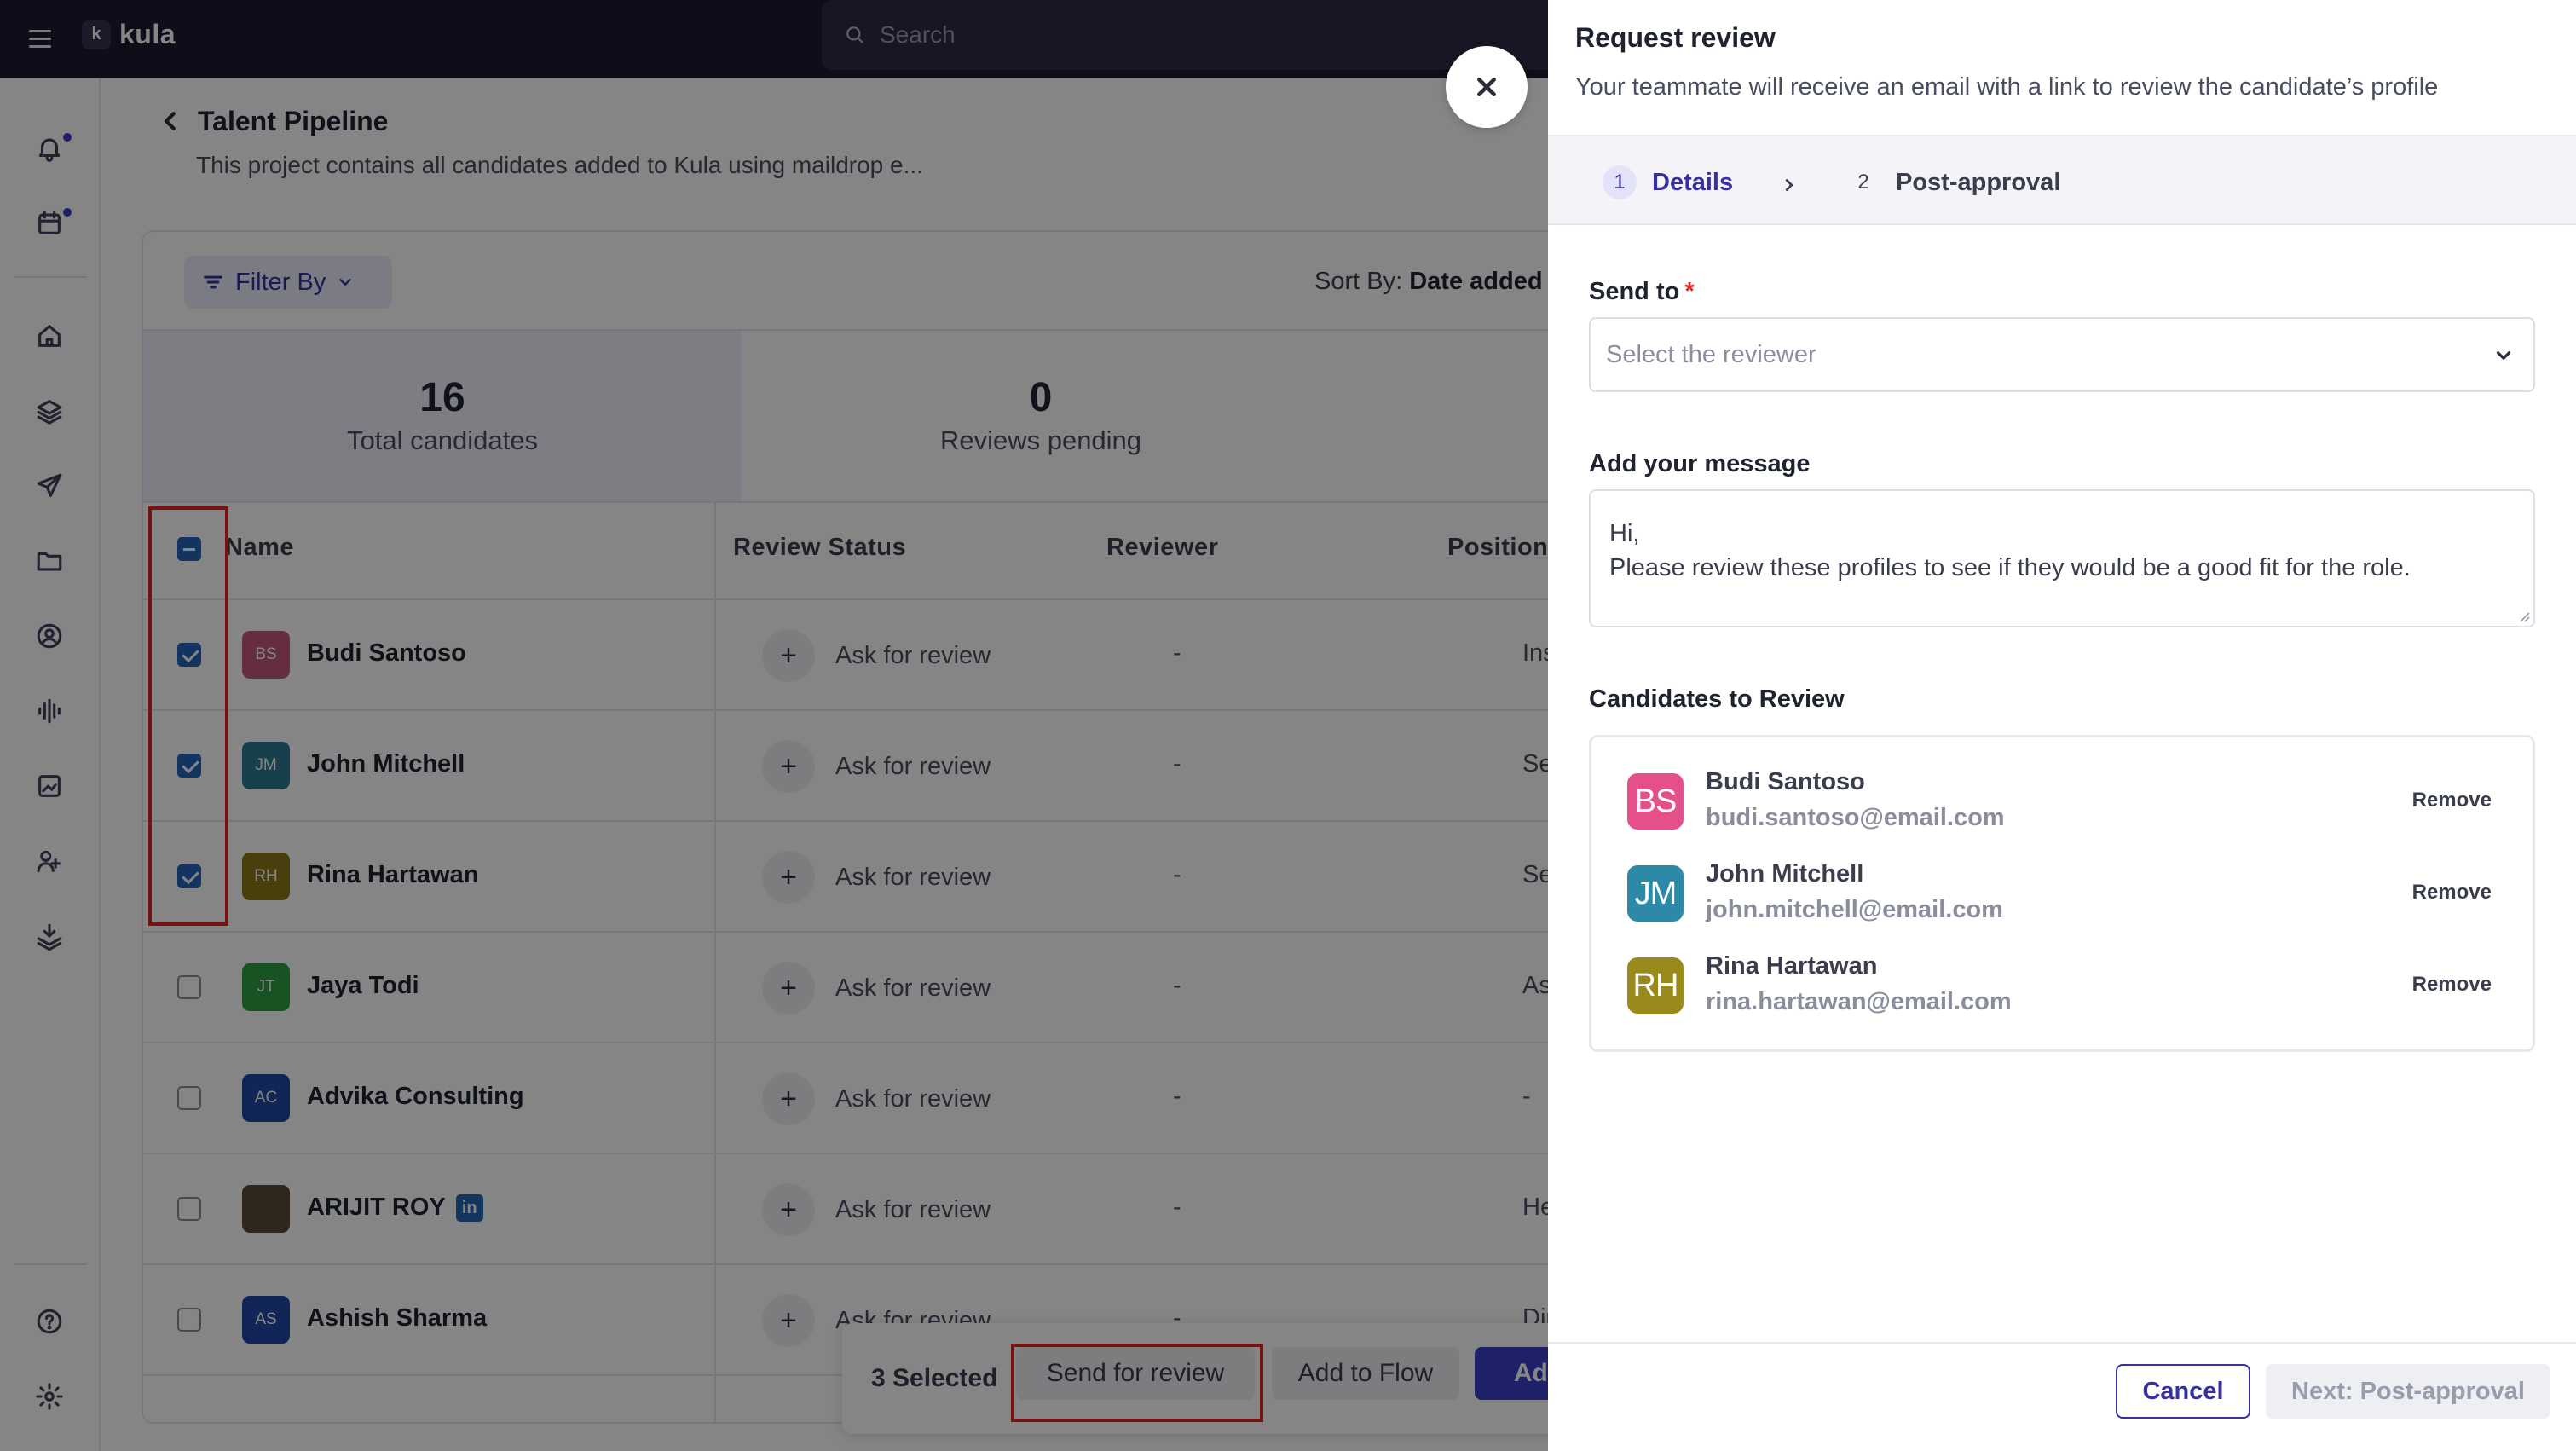  Describe the element at coordinates (1785, 874) in the screenshot. I see `candidate-name: John Mitchell` at that location.